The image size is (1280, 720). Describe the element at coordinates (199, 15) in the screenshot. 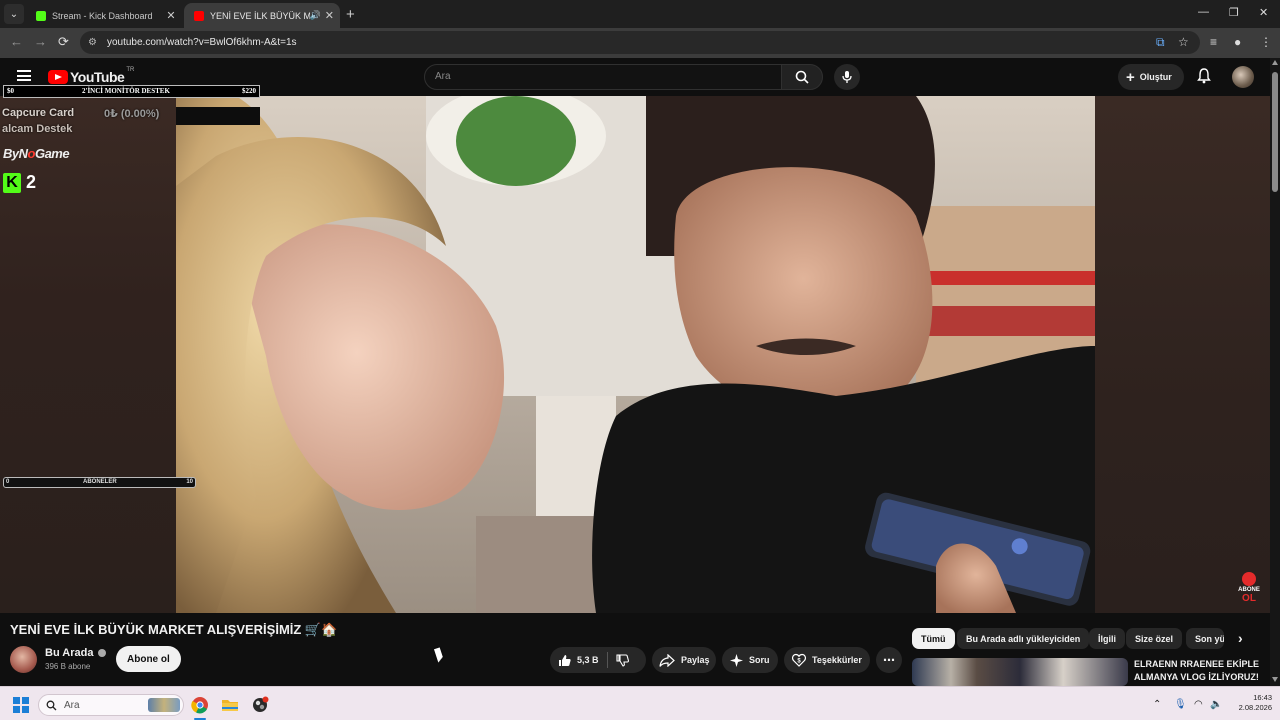

I see `youtube-favicon-icon` at that location.